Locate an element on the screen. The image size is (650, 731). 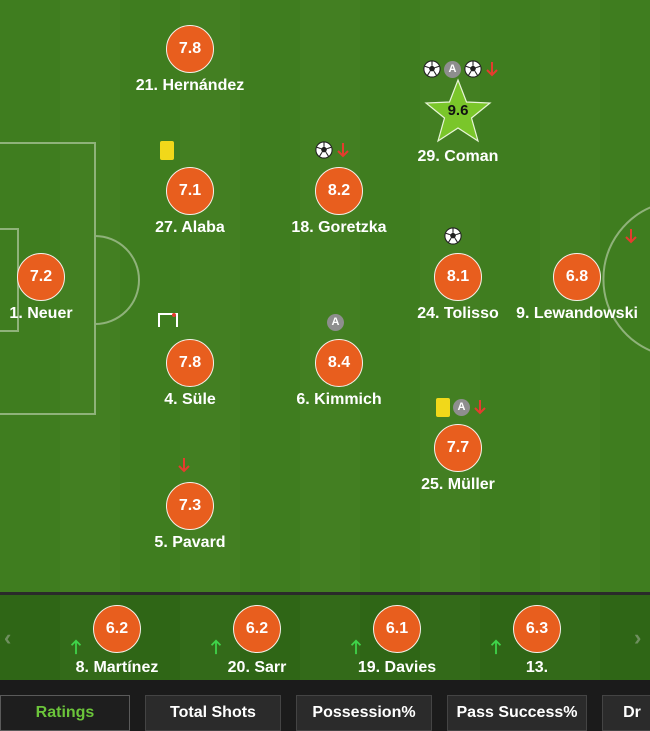
tab-dr: Dr is located at coordinates (626, 713).